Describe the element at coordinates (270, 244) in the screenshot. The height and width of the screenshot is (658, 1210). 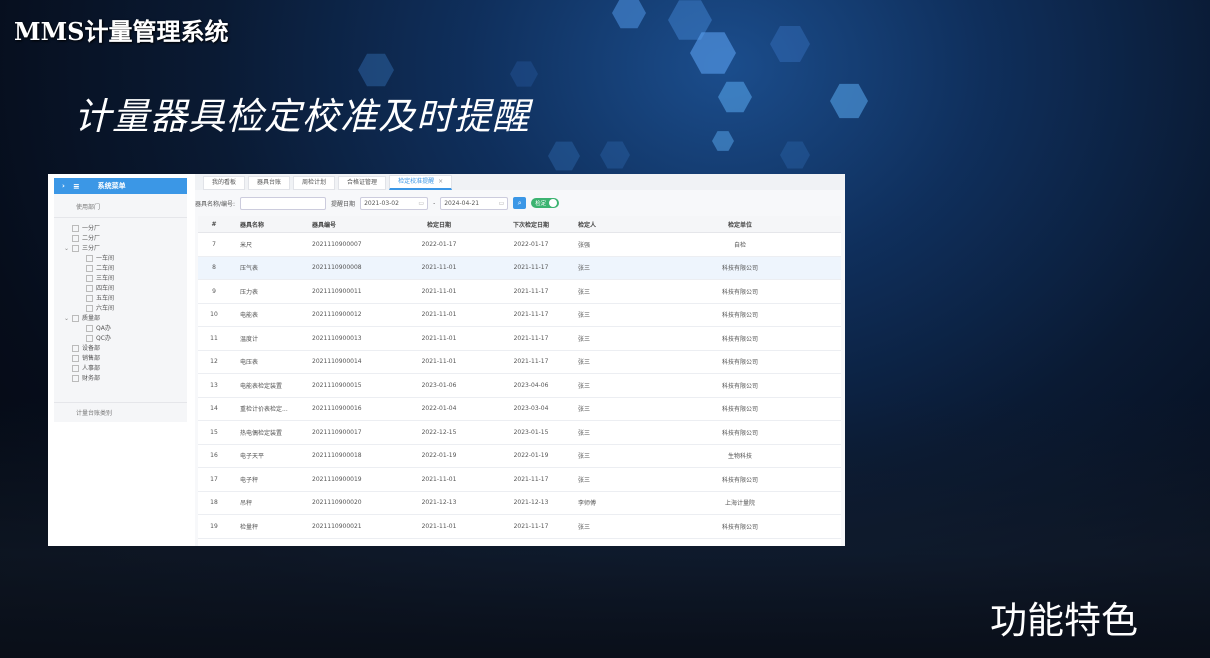
I see `table-cell: 米尺` at that location.